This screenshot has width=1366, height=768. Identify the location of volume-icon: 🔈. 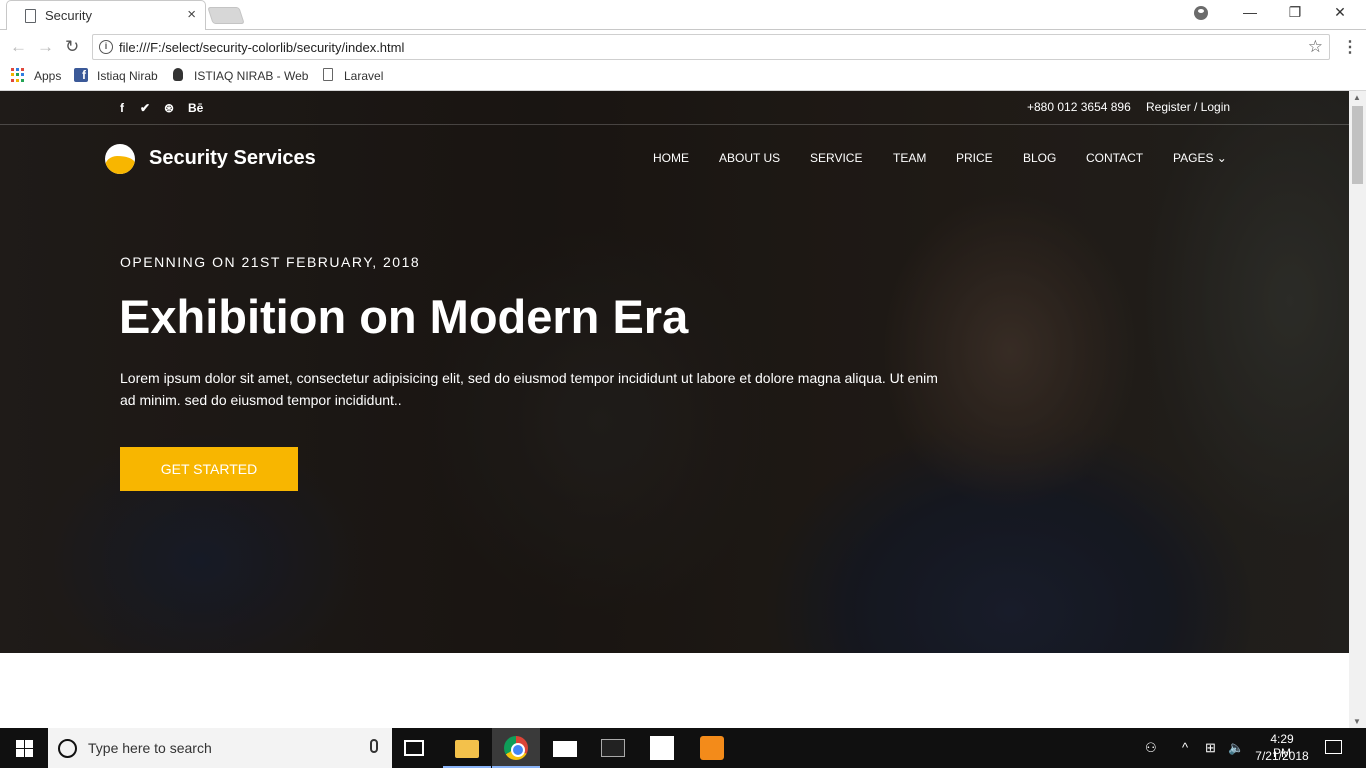
(1236, 748).